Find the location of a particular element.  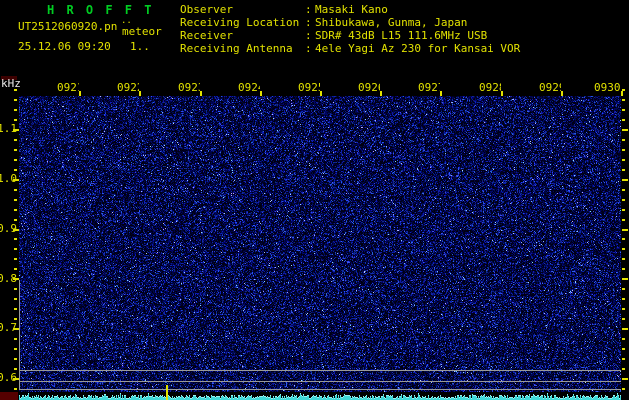

info-label: Receiving Antenna is located at coordinates (236, 48).